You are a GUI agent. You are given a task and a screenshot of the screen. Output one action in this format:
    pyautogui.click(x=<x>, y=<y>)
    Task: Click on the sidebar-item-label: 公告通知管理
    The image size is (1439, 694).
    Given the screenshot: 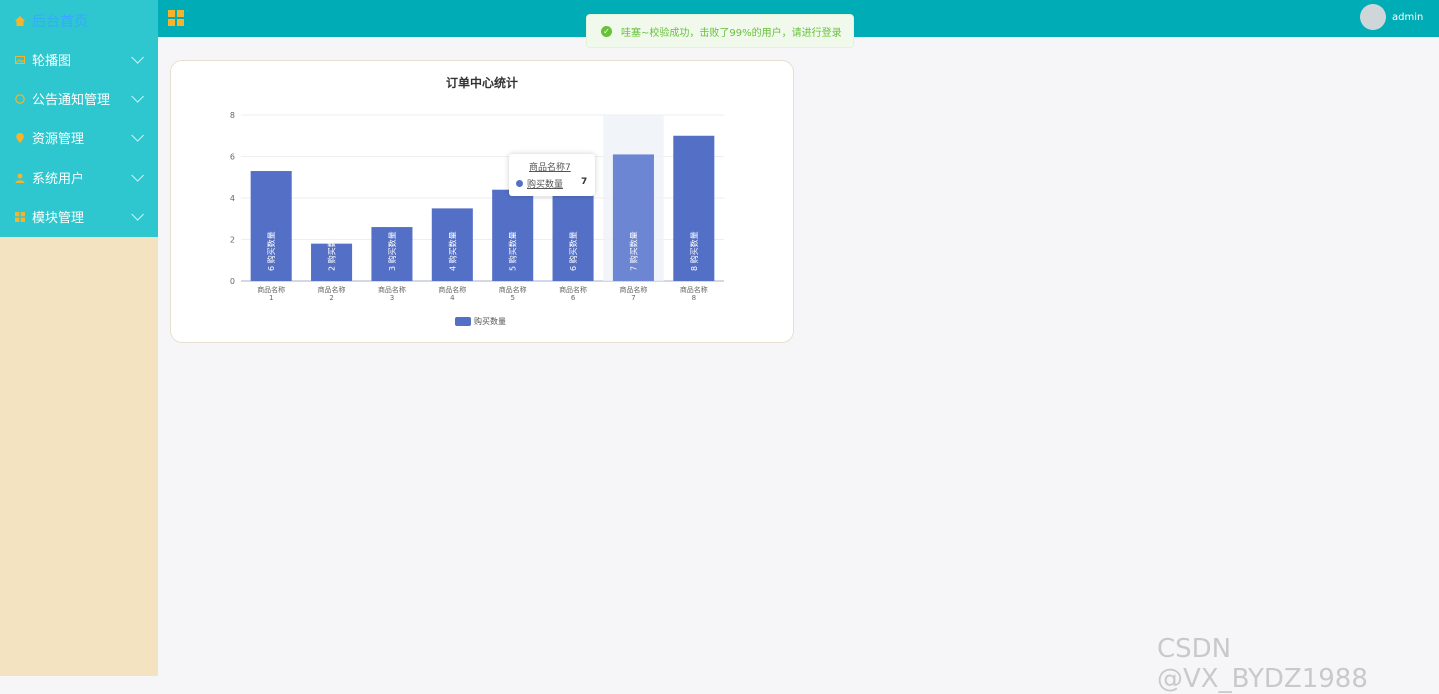 What is the action you would take?
    pyautogui.click(x=71, y=100)
    